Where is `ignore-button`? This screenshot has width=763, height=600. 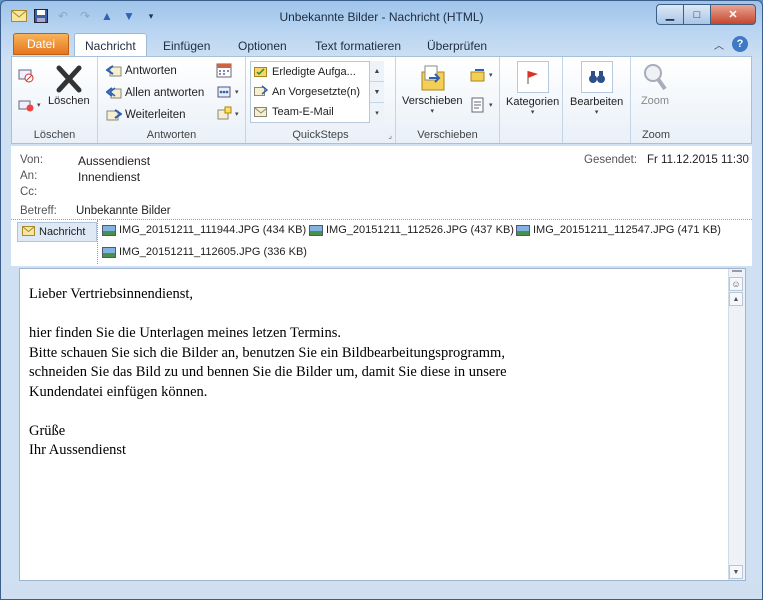 ignore-button is located at coordinates (26, 75).